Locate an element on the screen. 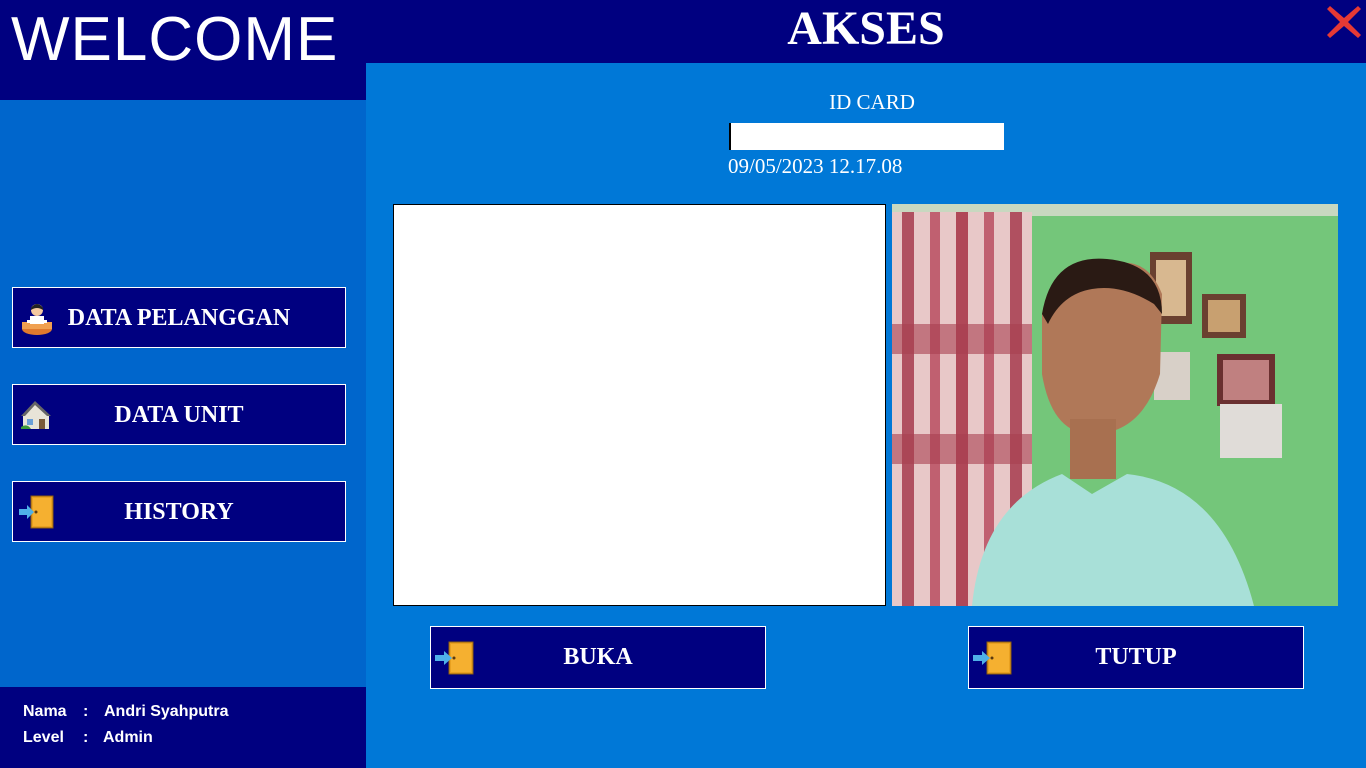 This screenshot has width=1366, height=768. buka-label: BUKA is located at coordinates (598, 657).